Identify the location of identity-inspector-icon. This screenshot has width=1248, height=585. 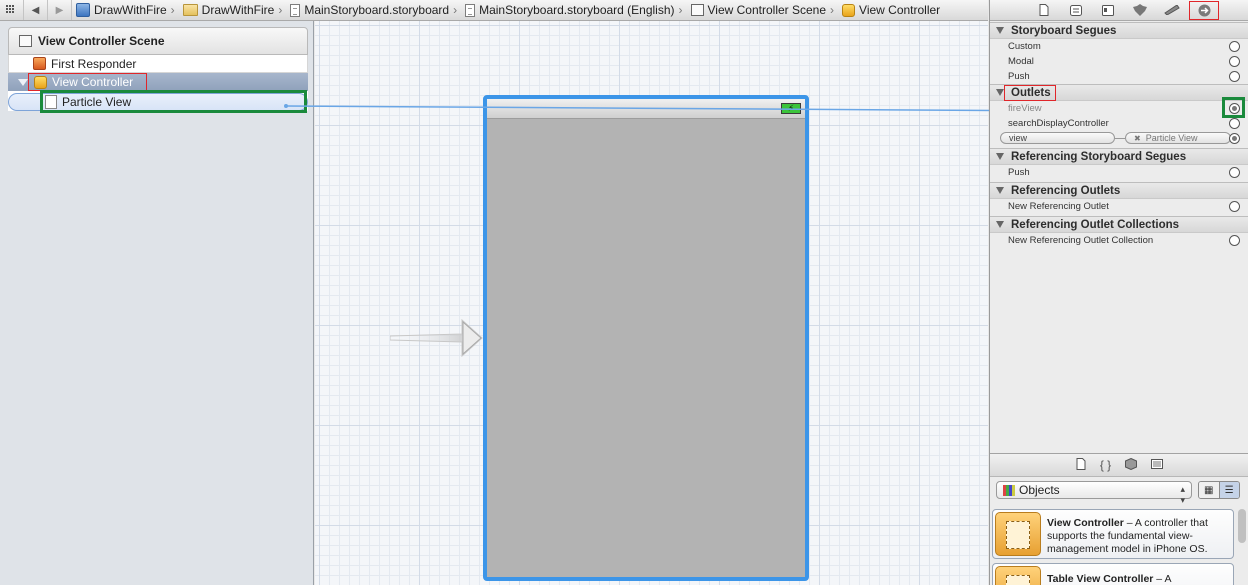
(1108, 10).